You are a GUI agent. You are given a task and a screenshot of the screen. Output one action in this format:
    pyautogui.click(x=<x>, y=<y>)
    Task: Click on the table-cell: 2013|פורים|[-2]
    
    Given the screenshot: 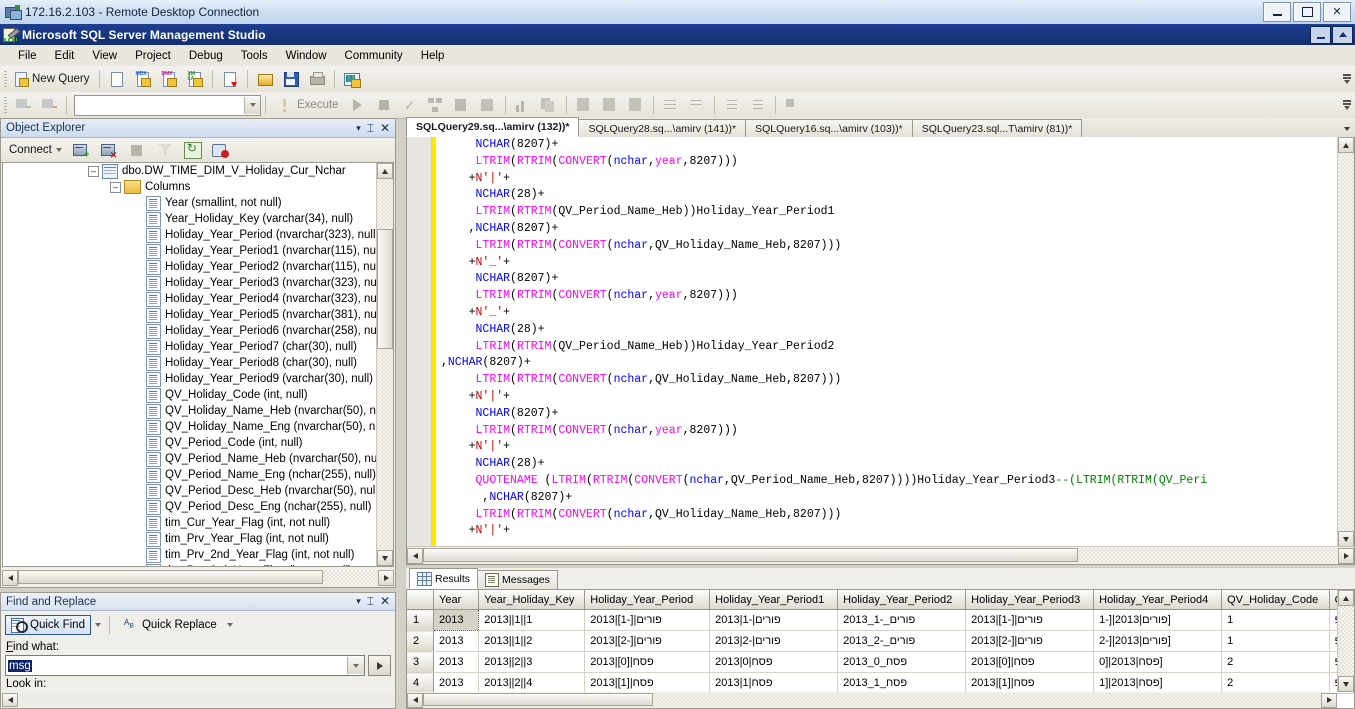 What is the action you would take?
    pyautogui.click(x=1030, y=641)
    